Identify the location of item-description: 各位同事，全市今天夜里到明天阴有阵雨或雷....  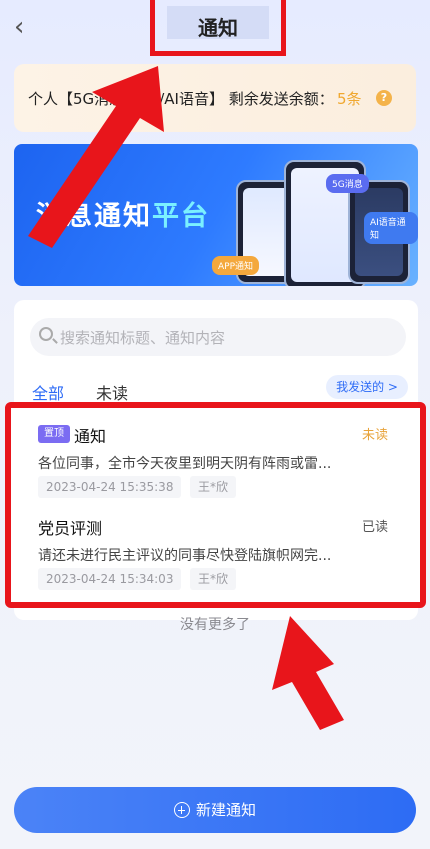
(185, 464).